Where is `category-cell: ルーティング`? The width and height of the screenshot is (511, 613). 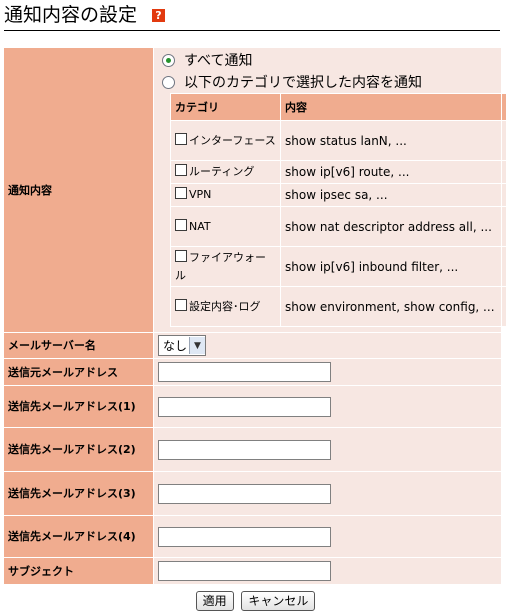 category-cell: ルーティング is located at coordinates (225, 172).